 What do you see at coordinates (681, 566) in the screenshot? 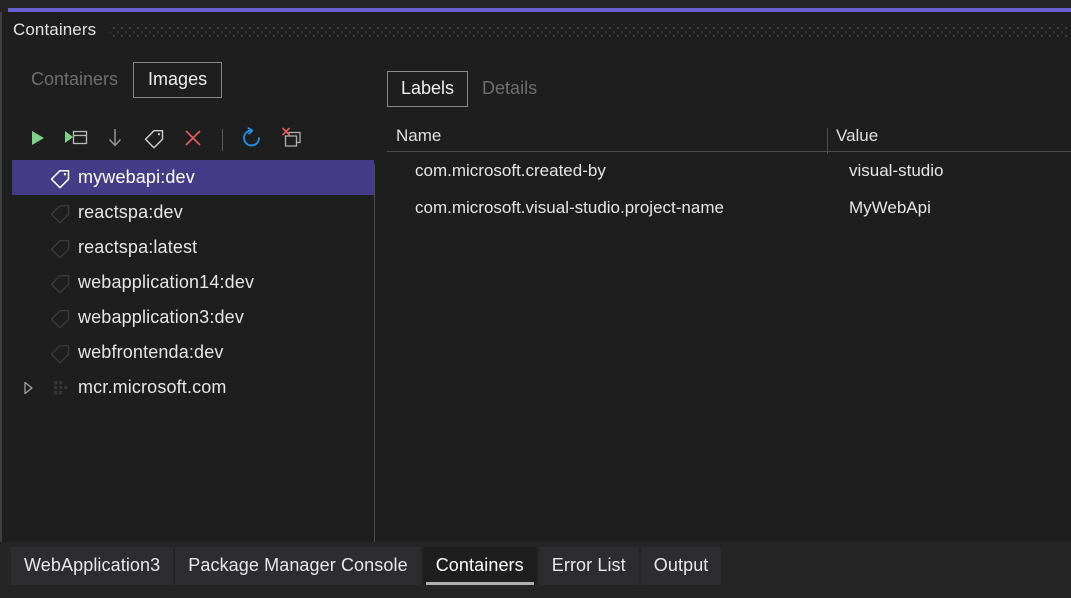
I see `bottom-tab-output: Output` at bounding box center [681, 566].